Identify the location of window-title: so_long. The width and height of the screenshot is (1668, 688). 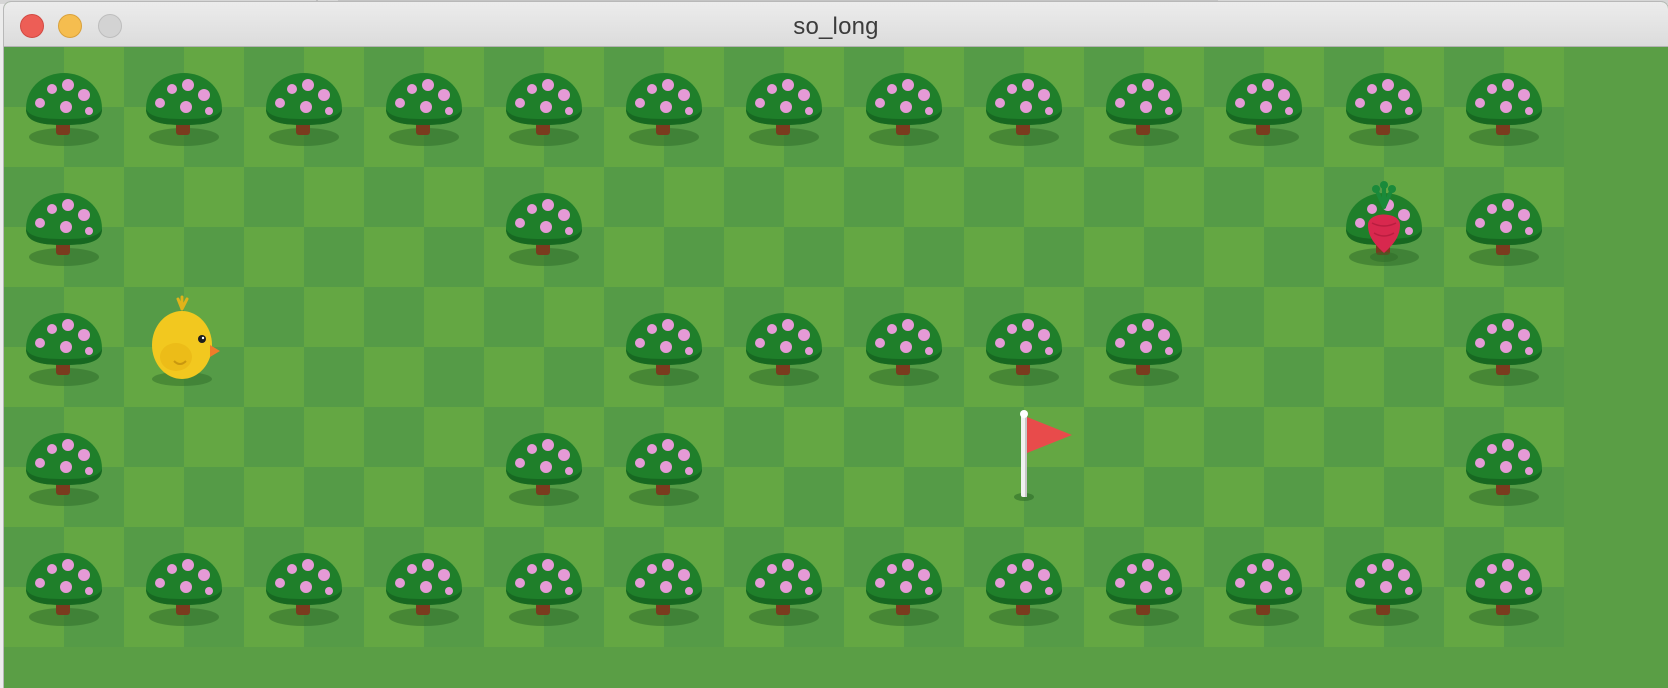
(836, 26).